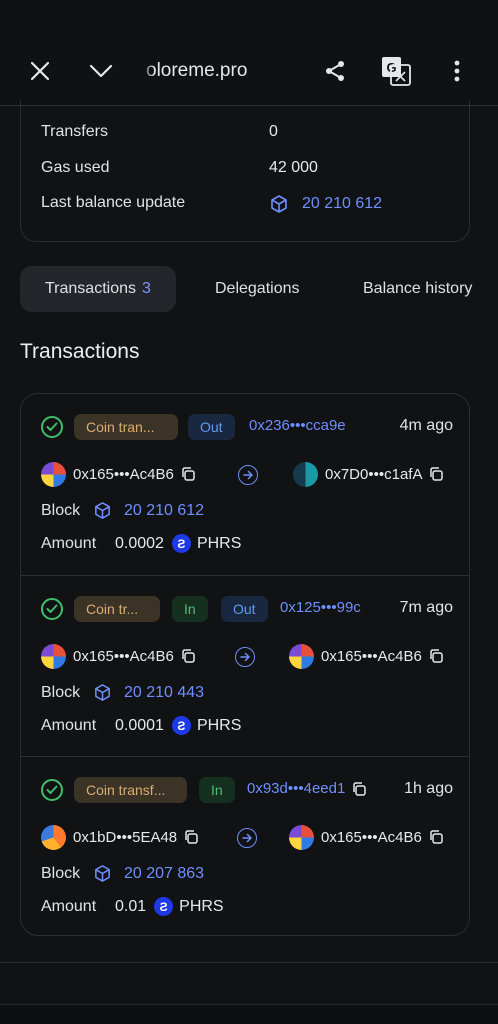 This screenshot has height=1024, width=498. I want to click on divider, so click(249, 962).